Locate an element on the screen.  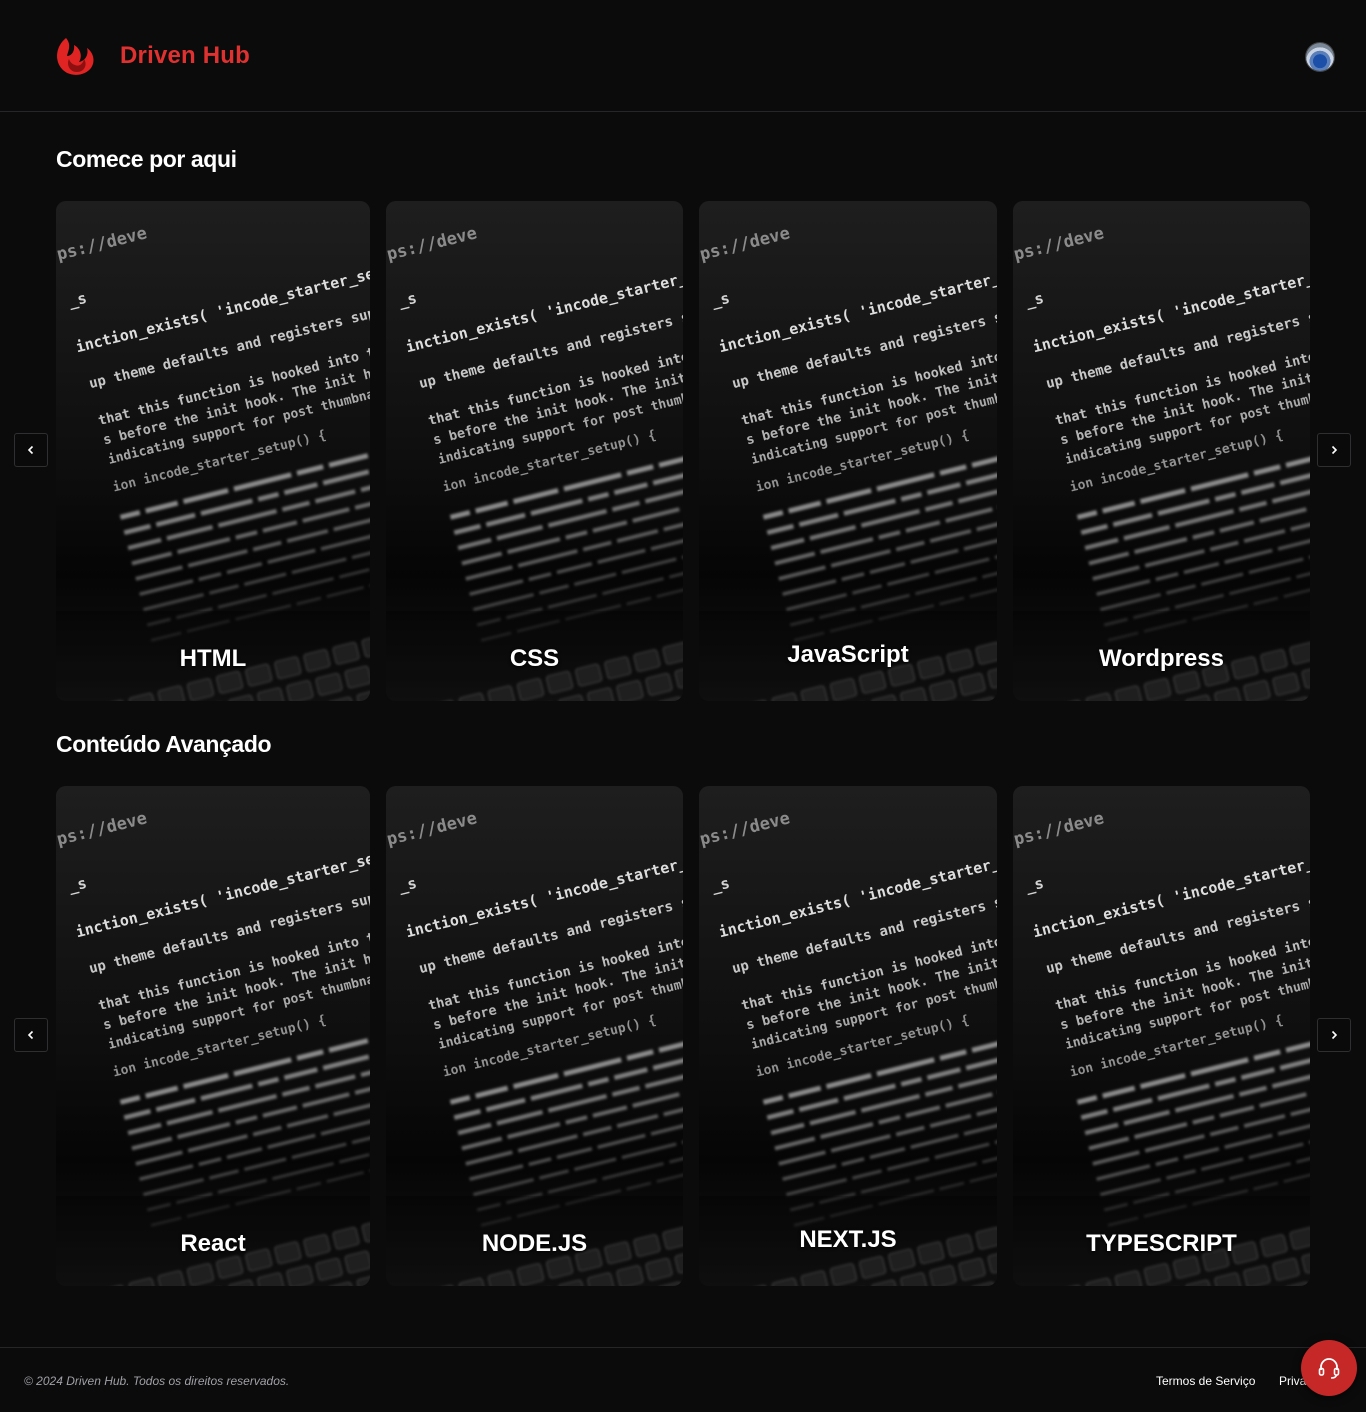
header: Driven Hub is located at coordinates (683, 56).